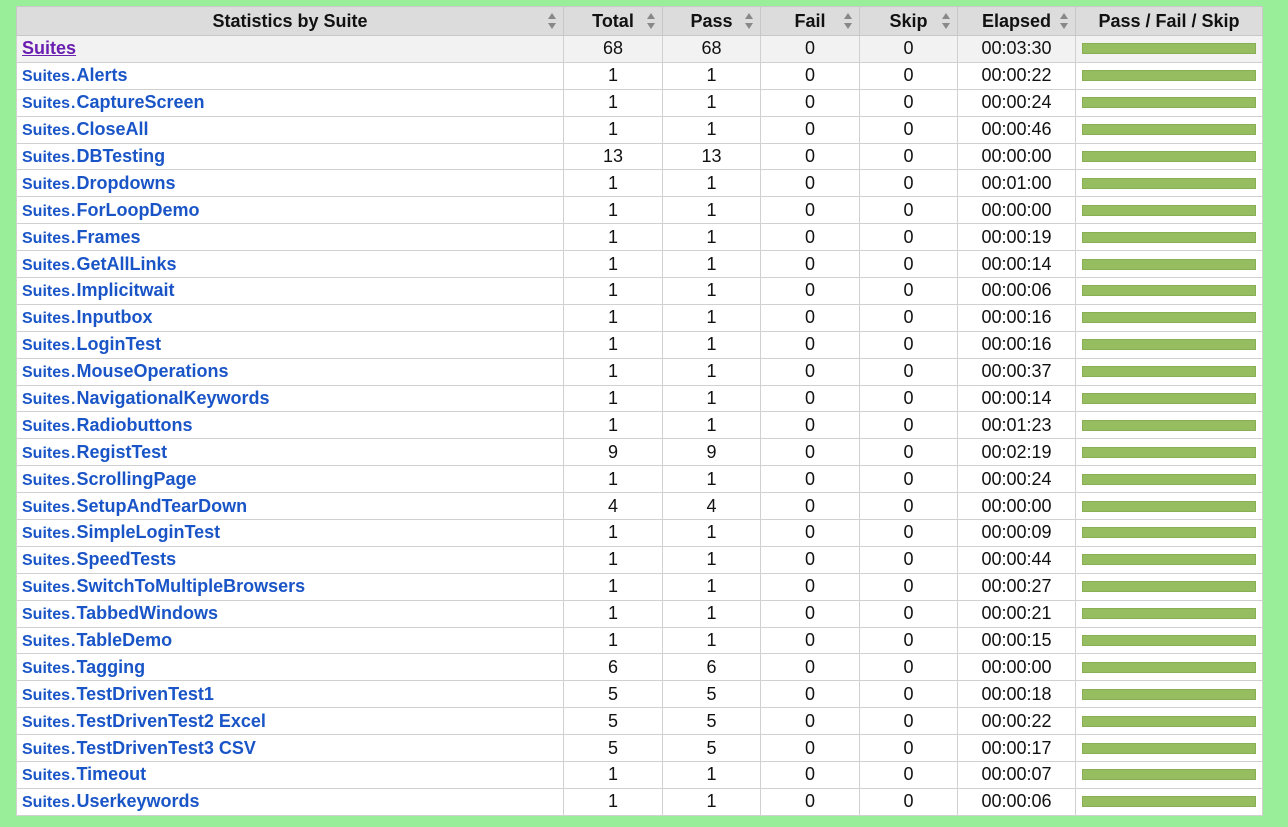 The image size is (1288, 827). I want to click on suite-link: NavigationalKeywords, so click(172, 398).